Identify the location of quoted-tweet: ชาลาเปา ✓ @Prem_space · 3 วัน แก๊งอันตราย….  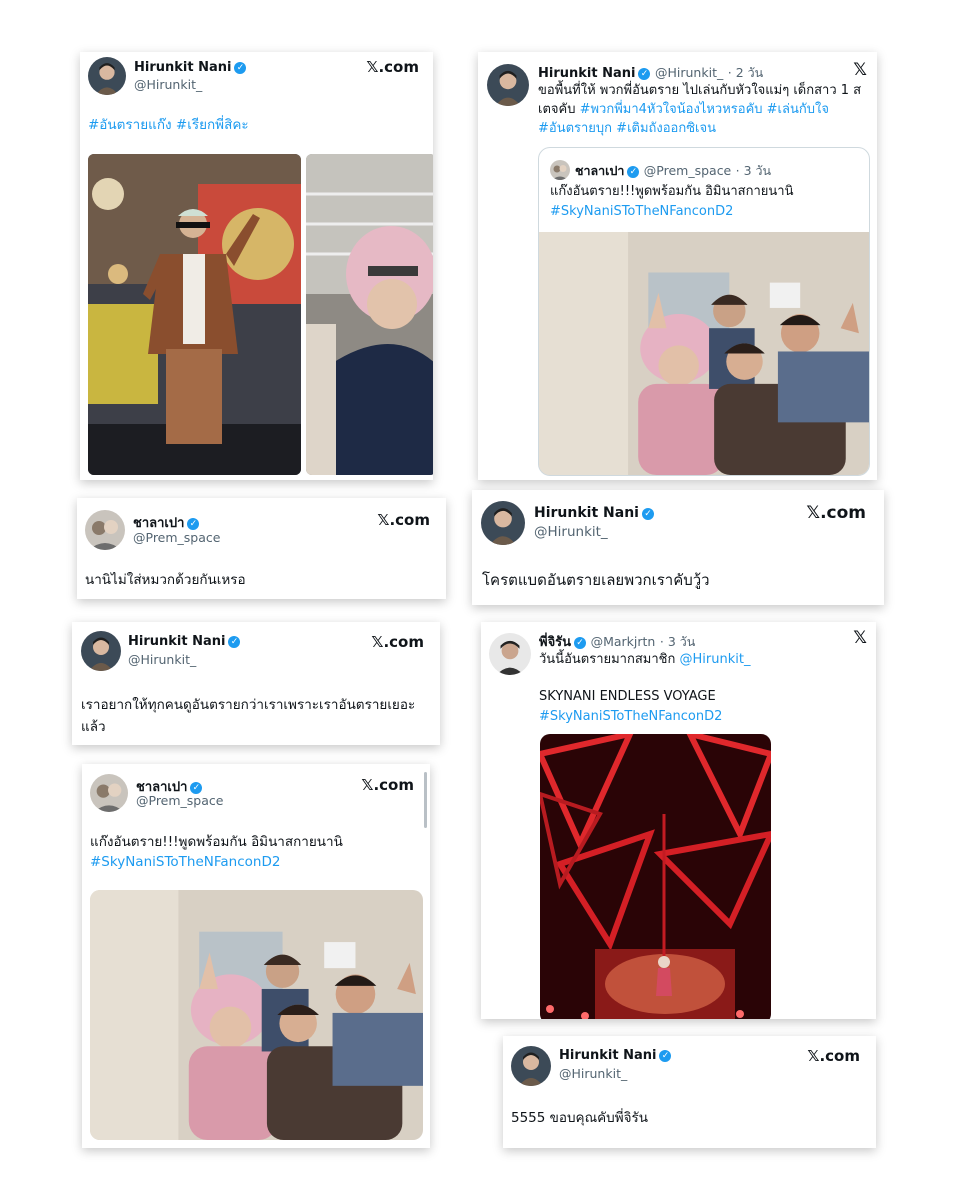
(704, 311).